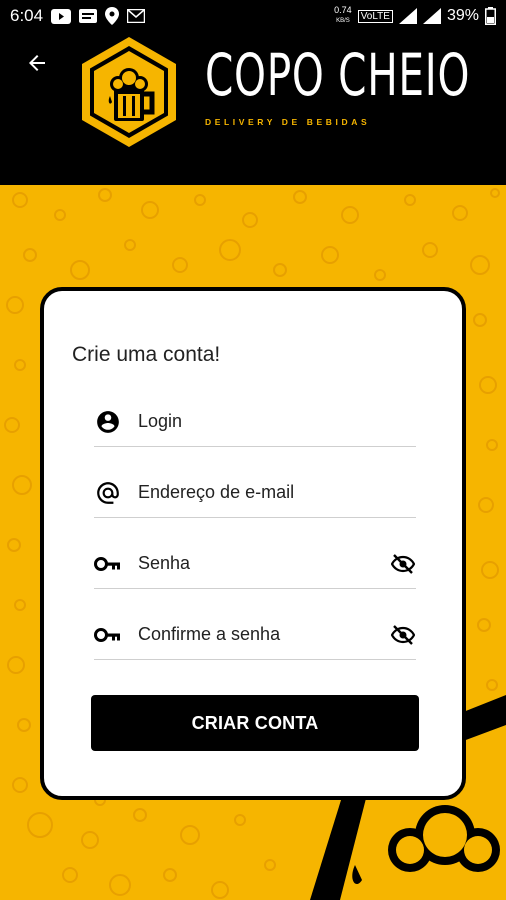 The height and width of the screenshot is (900, 506). Describe the element at coordinates (146, 354) in the screenshot. I see `form-title: Crie uma conta!` at that location.